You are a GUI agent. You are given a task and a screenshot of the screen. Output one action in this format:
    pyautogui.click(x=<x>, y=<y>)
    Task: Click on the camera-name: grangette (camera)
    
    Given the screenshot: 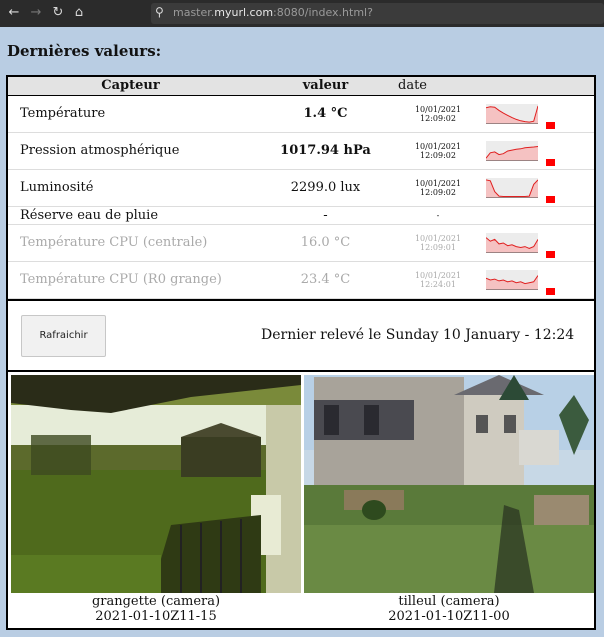 What is the action you would take?
    pyautogui.click(x=156, y=601)
    